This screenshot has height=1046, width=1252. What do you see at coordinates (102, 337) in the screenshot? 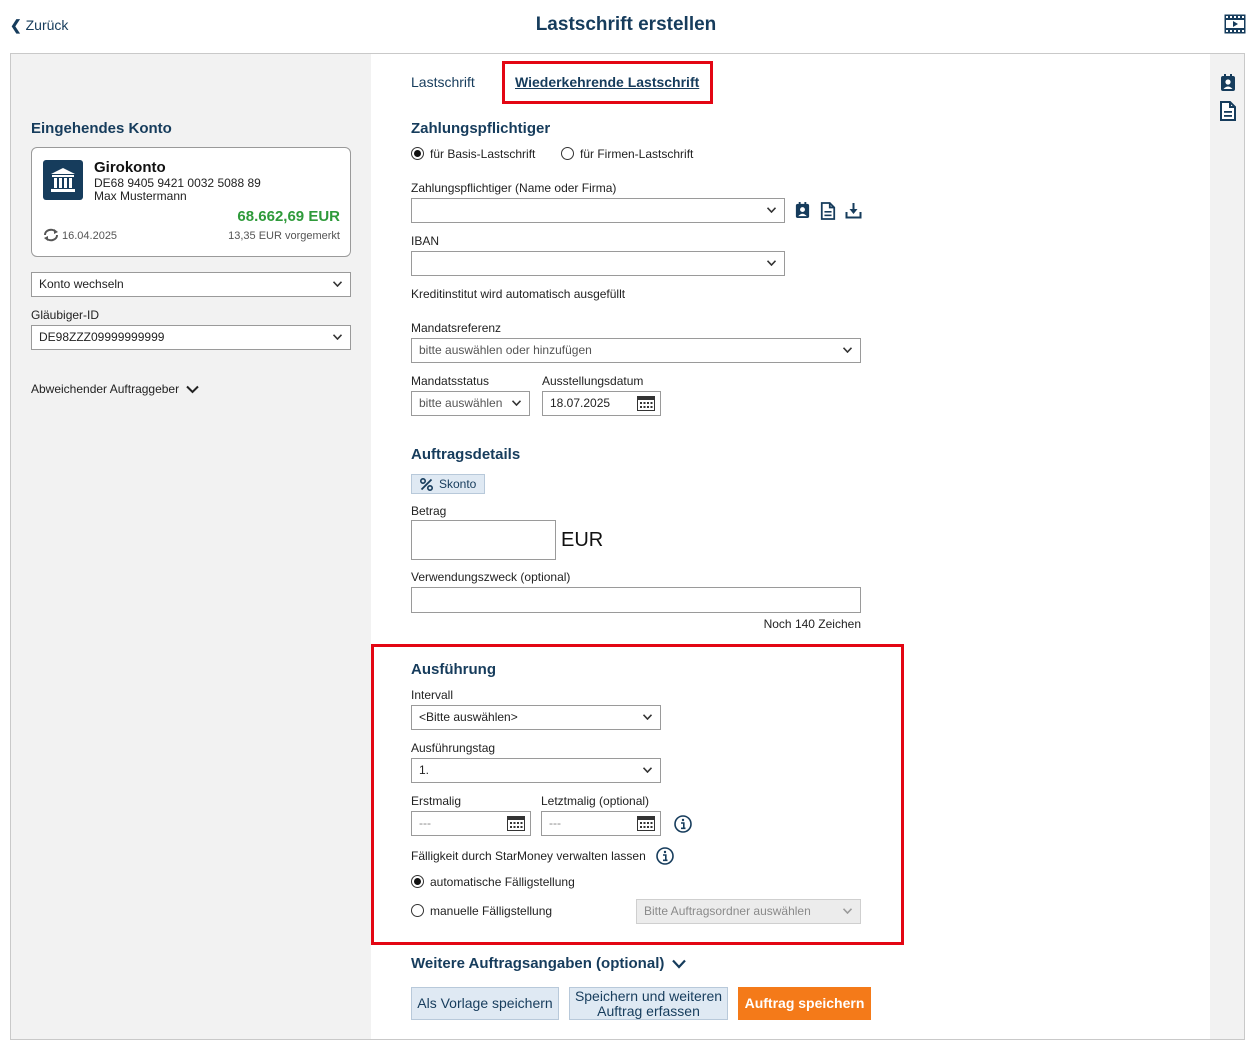
I see `creditor-id-value: DE98ZZZ09999999999` at bounding box center [102, 337].